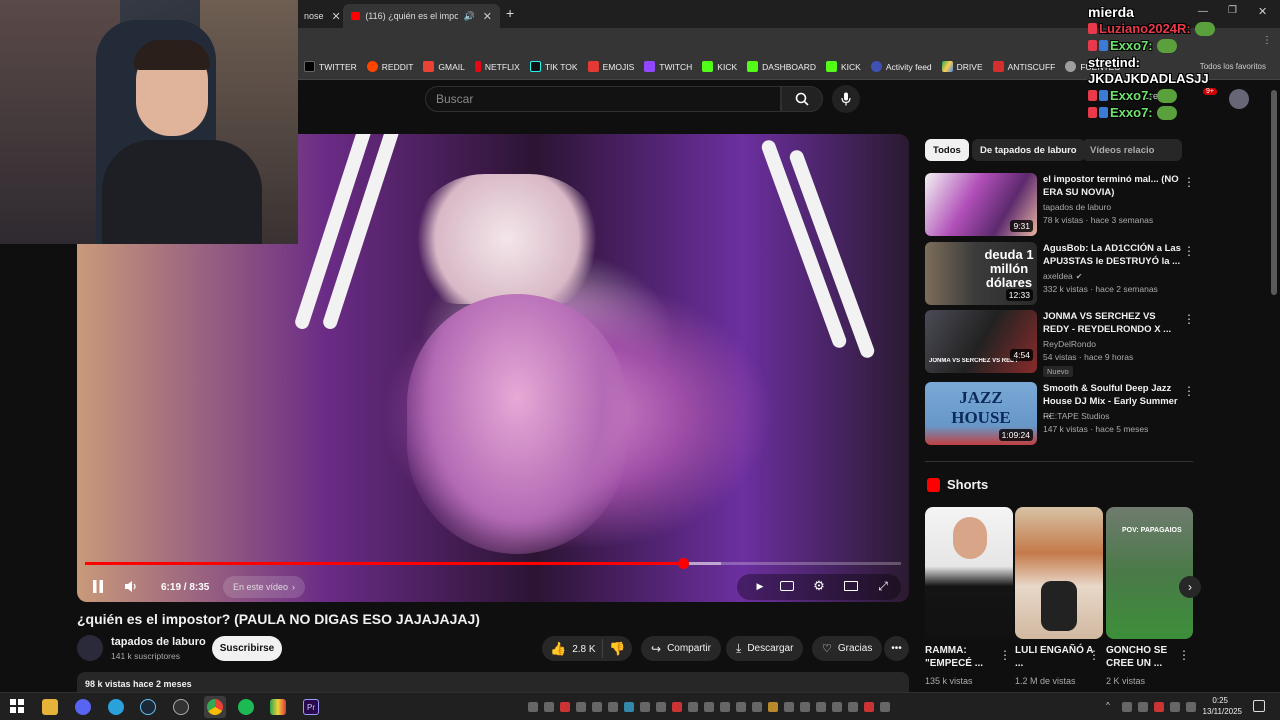 Image resolution: width=1280 pixels, height=720 pixels. Describe the element at coordinates (1274, 192) in the screenshot. I see `scrollbar-thumb` at that location.